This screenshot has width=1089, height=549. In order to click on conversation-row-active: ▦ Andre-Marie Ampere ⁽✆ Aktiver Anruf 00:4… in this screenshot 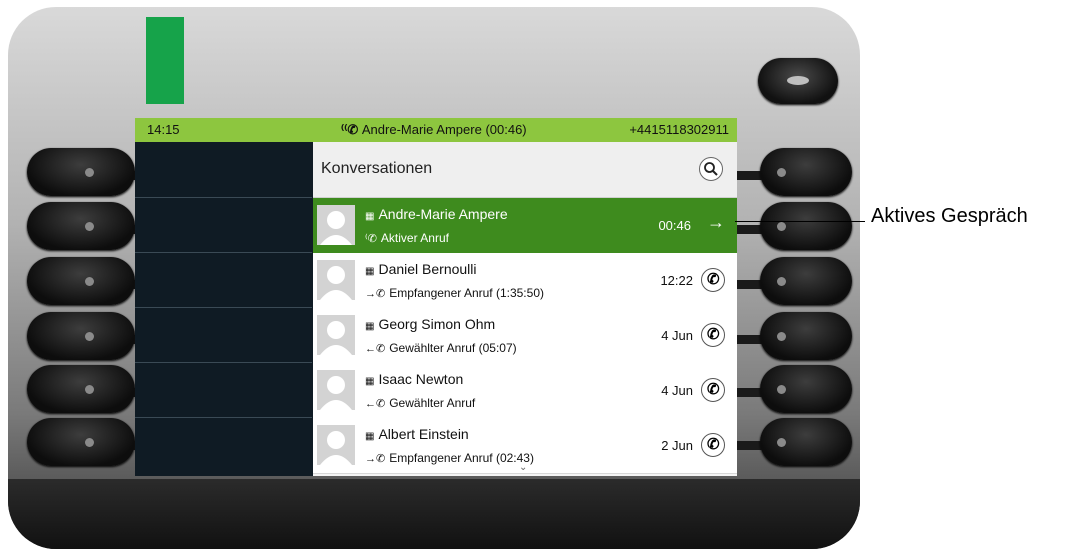, I will do `click(525, 225)`.